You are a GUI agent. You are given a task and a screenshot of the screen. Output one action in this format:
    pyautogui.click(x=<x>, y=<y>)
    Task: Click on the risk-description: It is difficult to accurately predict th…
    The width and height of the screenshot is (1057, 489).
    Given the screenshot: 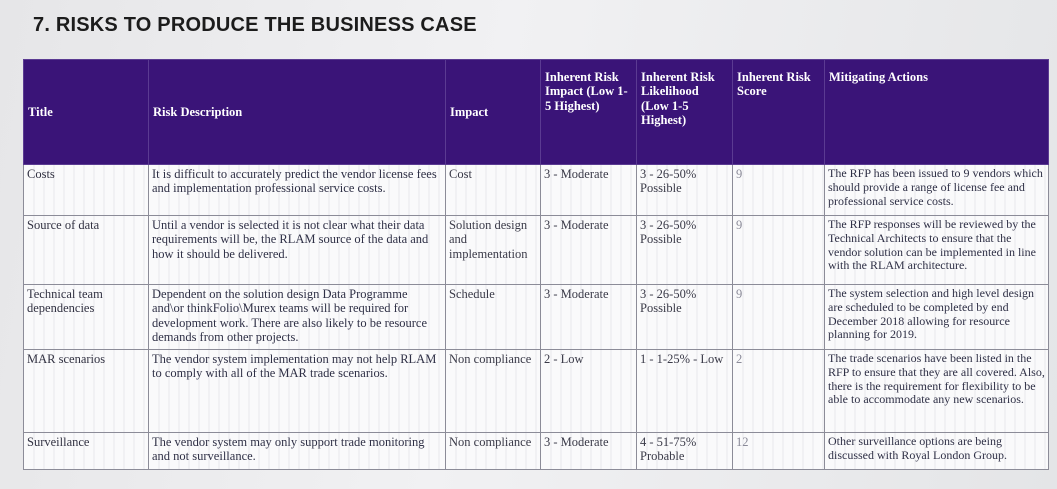 What is the action you would take?
    pyautogui.click(x=297, y=190)
    